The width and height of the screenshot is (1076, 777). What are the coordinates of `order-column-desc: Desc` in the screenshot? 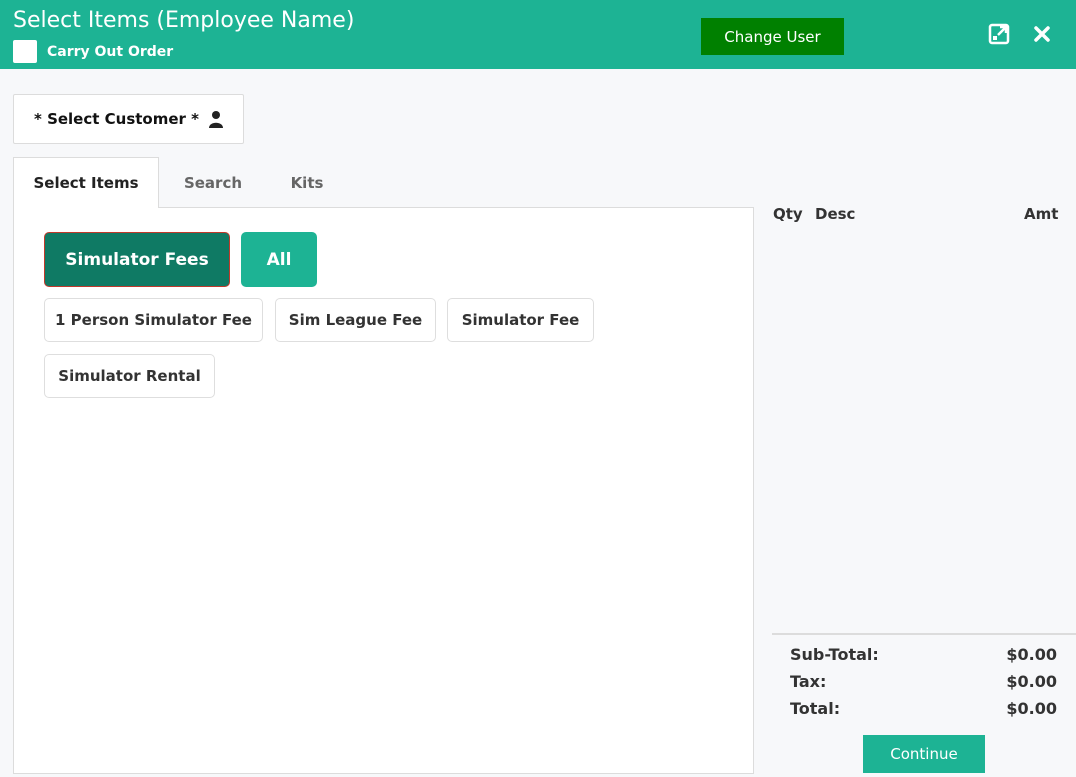 It's located at (835, 214).